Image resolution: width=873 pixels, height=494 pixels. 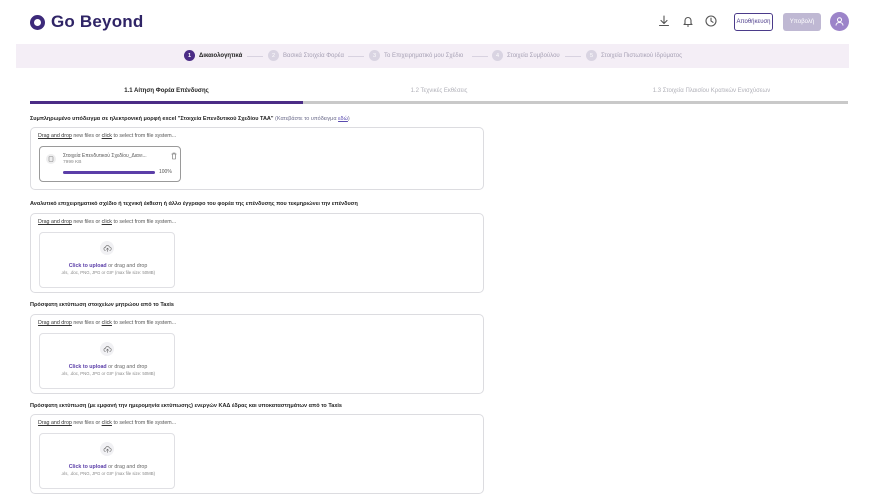 What do you see at coordinates (424, 55) in the screenshot?
I see `step-label: Το Επιχειρηματικό μου Σχέδιο` at bounding box center [424, 55].